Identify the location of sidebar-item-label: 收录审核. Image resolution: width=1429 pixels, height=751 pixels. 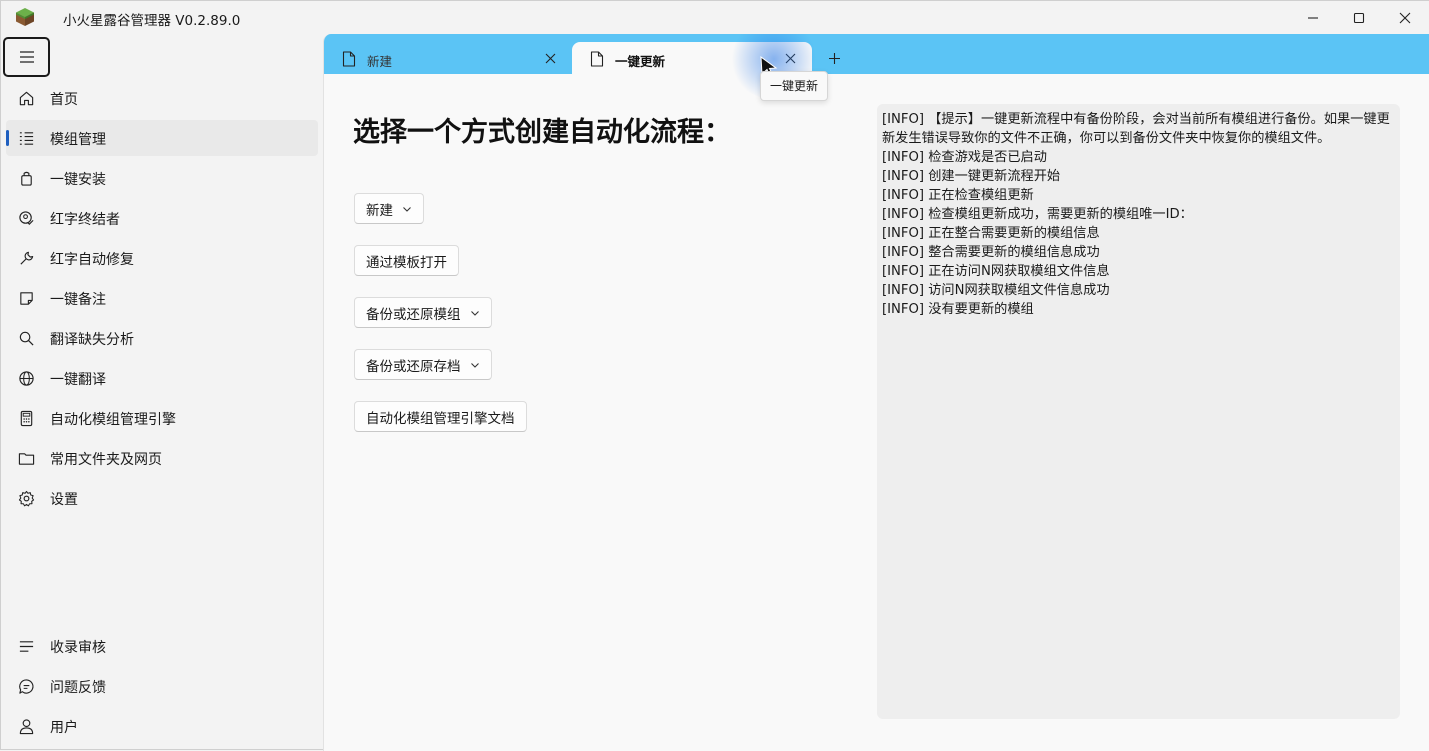
(78, 648).